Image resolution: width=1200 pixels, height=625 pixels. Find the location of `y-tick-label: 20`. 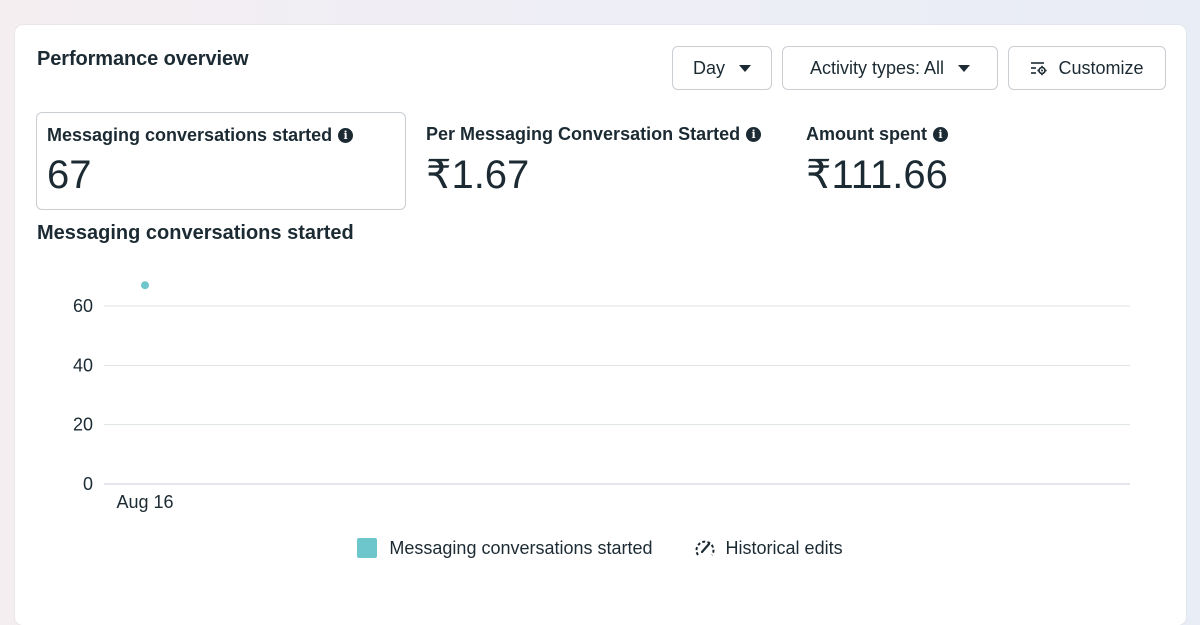

y-tick-label: 20 is located at coordinates (83, 425).